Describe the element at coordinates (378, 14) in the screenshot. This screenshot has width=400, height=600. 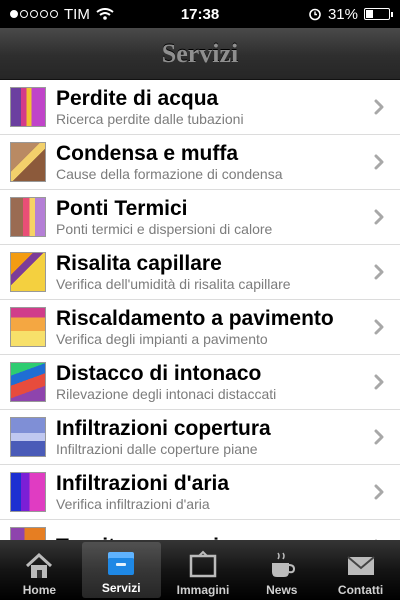
I see `battery-icon` at that location.